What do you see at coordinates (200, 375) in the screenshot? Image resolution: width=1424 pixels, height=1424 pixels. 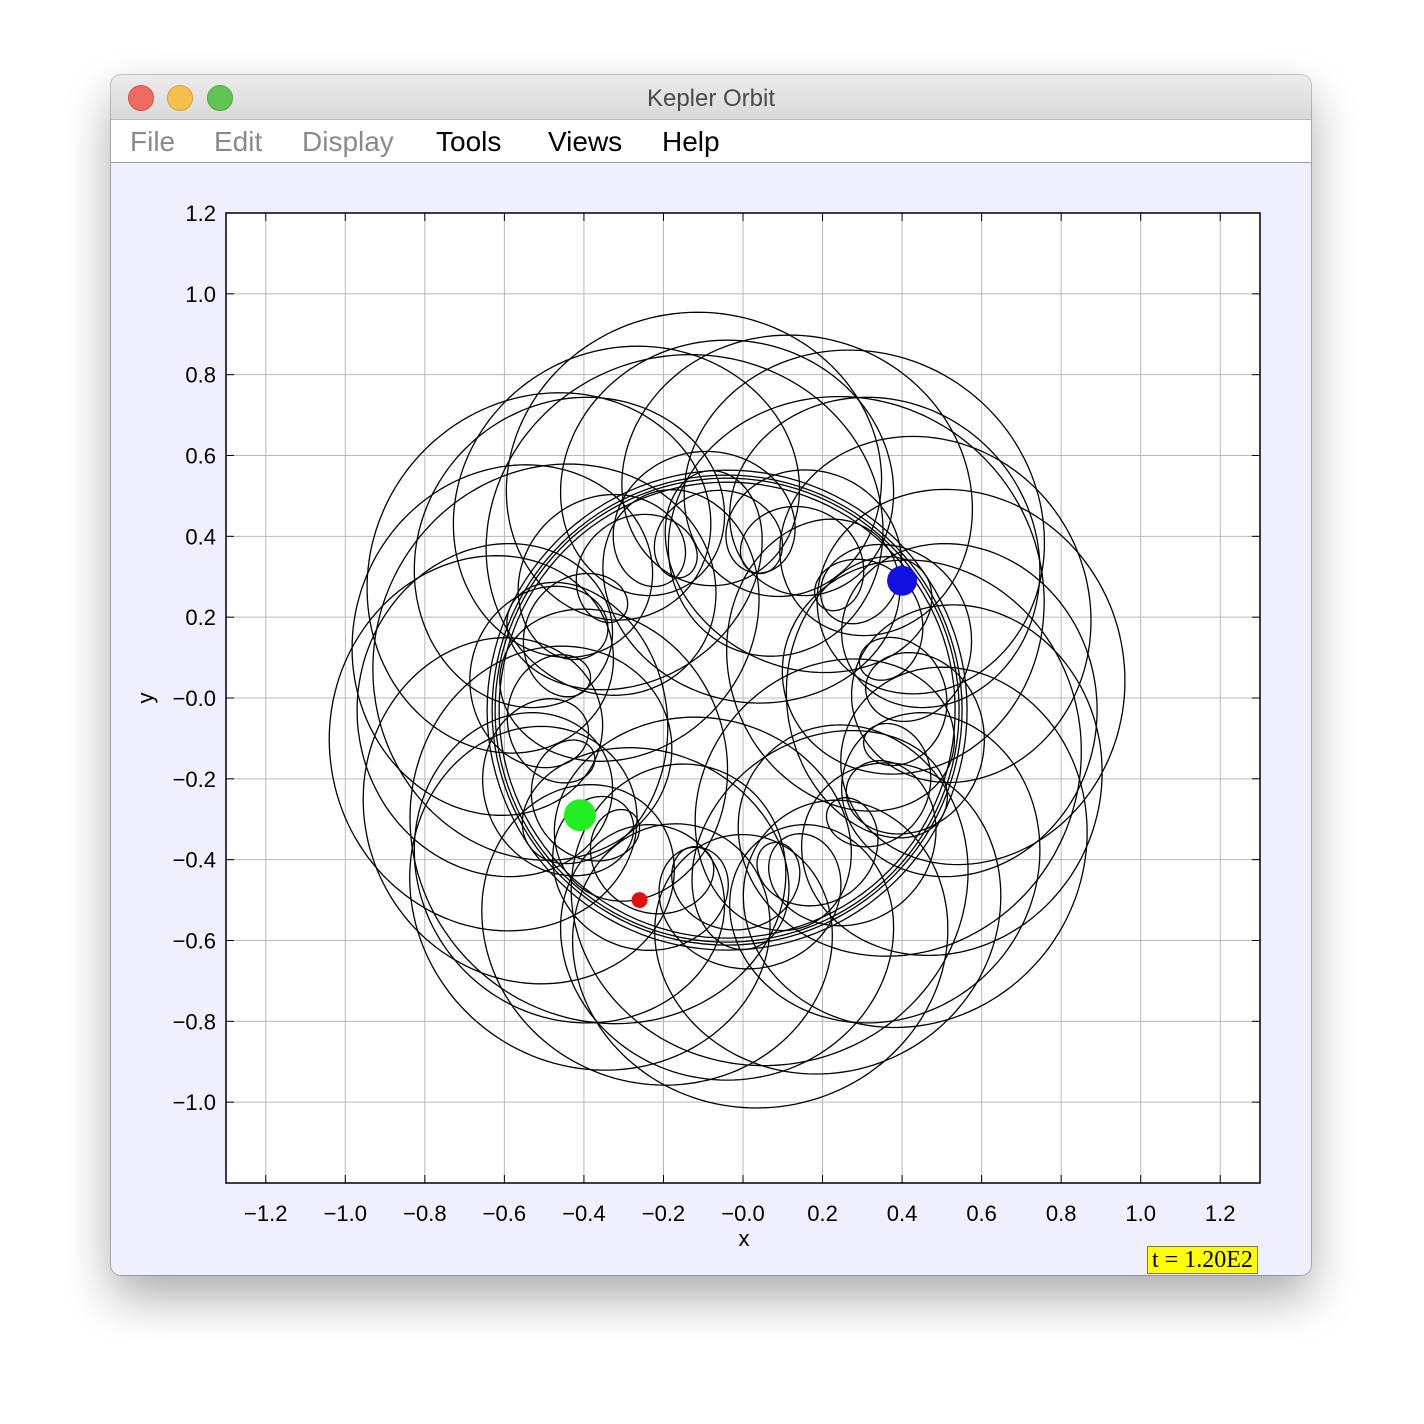 I see `y-tick-label: 0.8` at bounding box center [200, 375].